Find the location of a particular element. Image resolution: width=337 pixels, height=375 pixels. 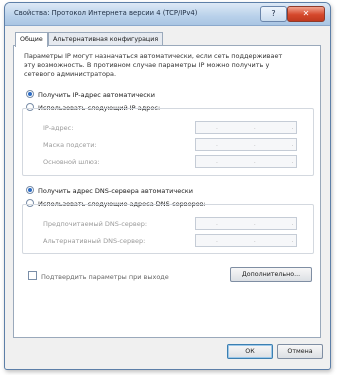

cancel-button: Отмена is located at coordinates (300, 351).